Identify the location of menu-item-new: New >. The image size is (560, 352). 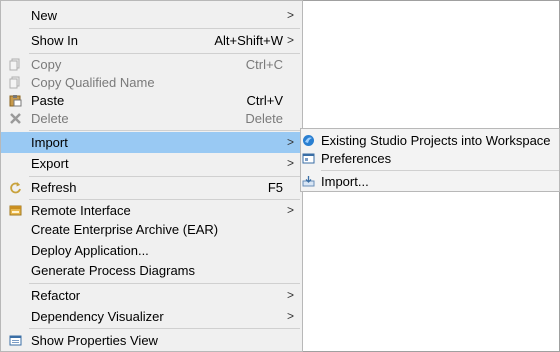
(151, 15).